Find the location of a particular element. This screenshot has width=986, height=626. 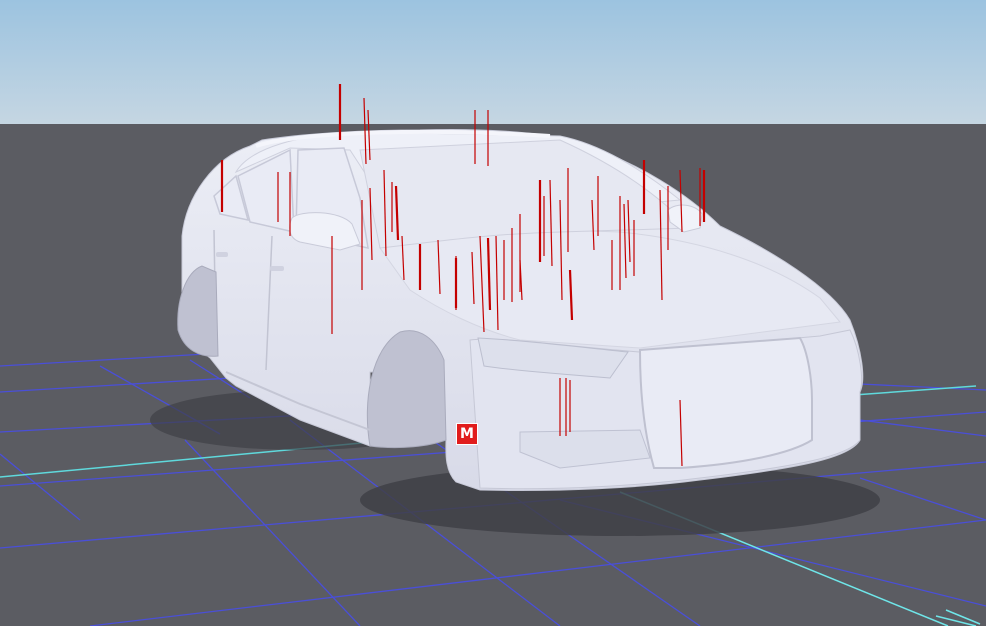

car-door-handle is located at coordinates (277, 268).